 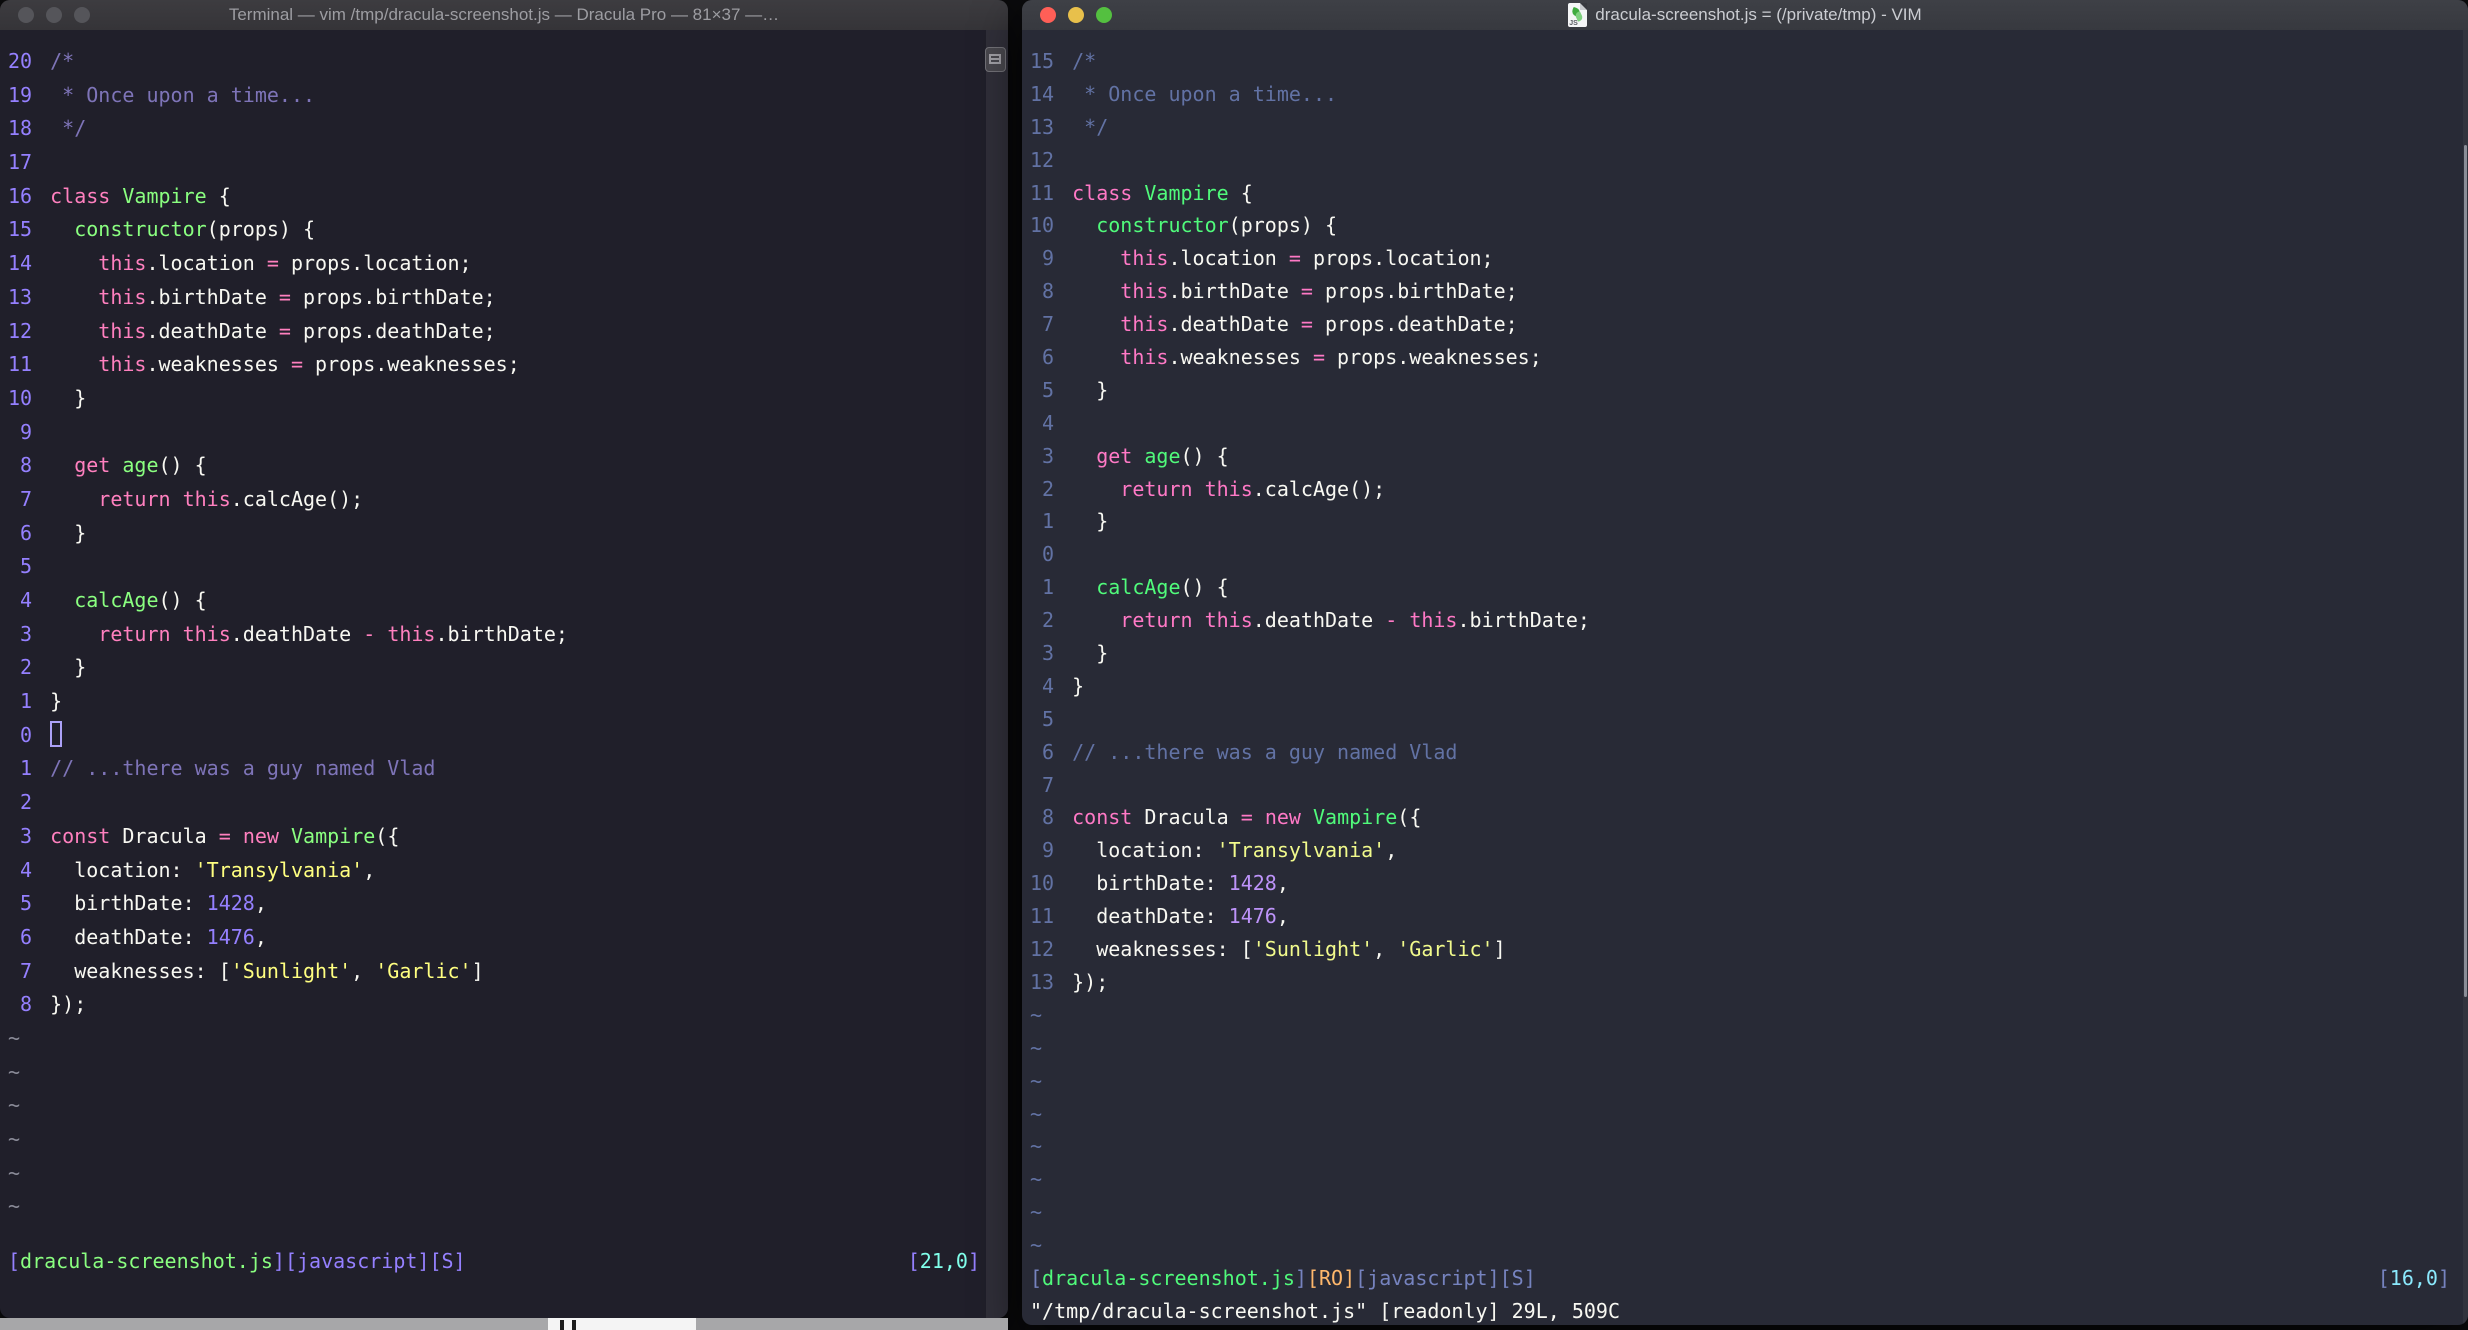 I want to click on minimize-button-inactive, so click(x=54, y=15).